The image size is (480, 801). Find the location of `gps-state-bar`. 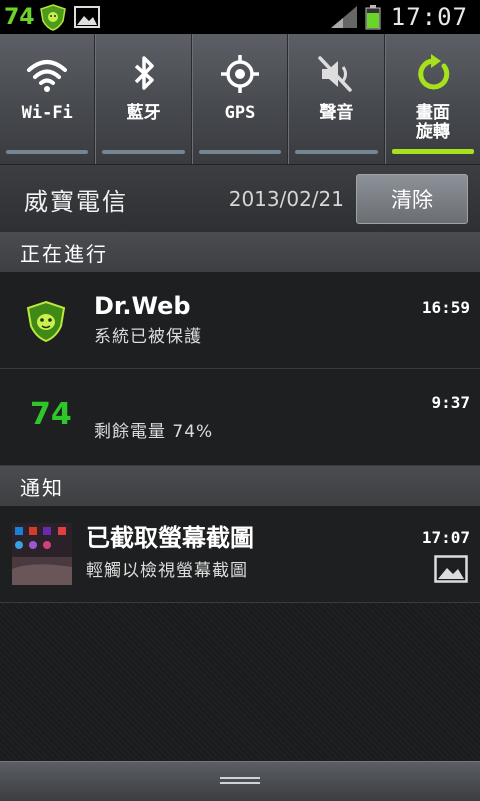

gps-state-bar is located at coordinates (240, 152).